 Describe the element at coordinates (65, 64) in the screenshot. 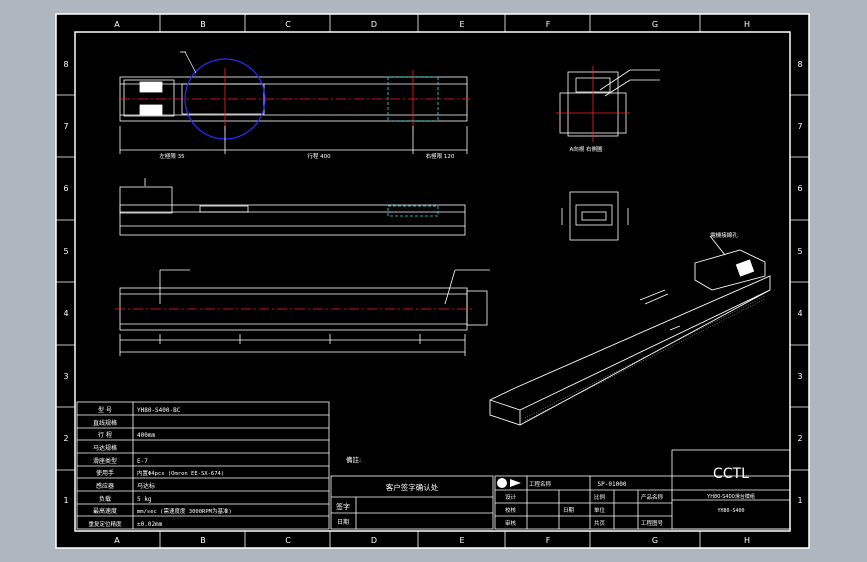

I see `zone-row-8-left: 8` at that location.